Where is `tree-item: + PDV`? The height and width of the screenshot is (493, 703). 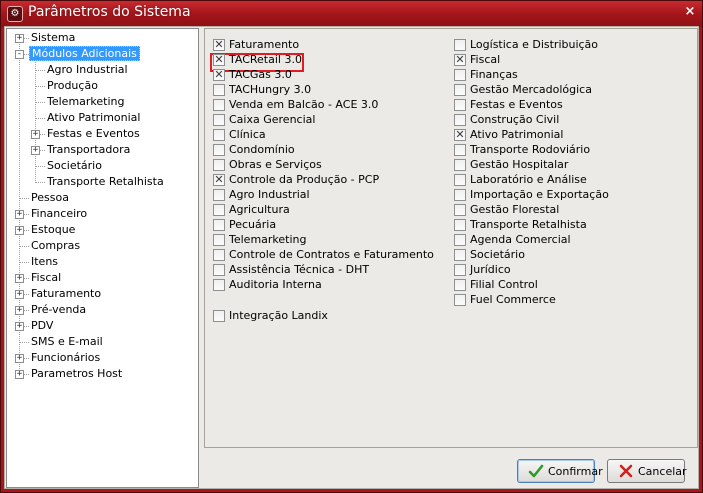
tree-item: + PDV is located at coordinates (102, 326).